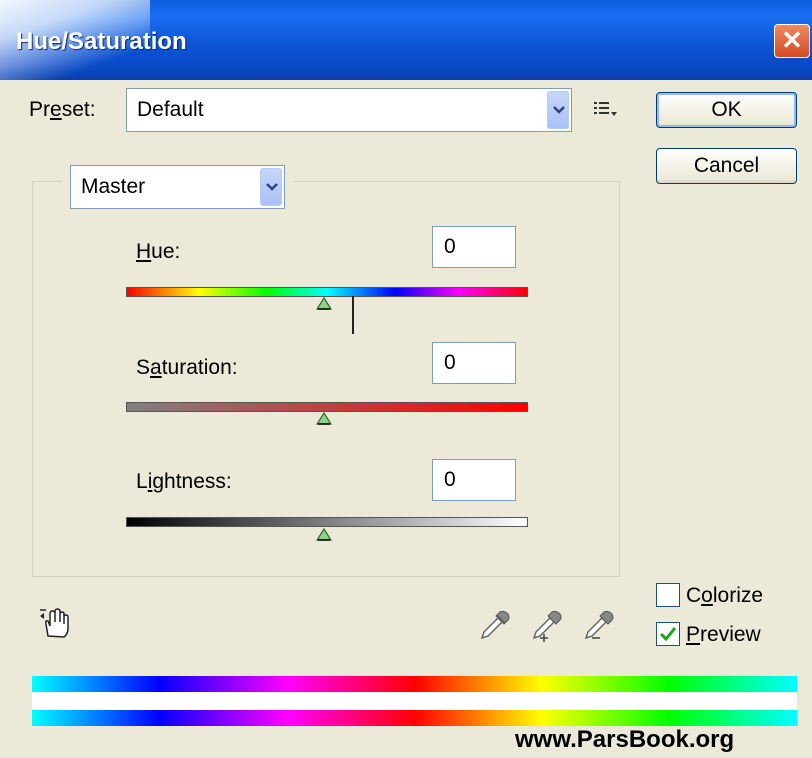 This screenshot has width=812, height=758. What do you see at coordinates (495, 627) in the screenshot?
I see `eyedropper-icon` at bounding box center [495, 627].